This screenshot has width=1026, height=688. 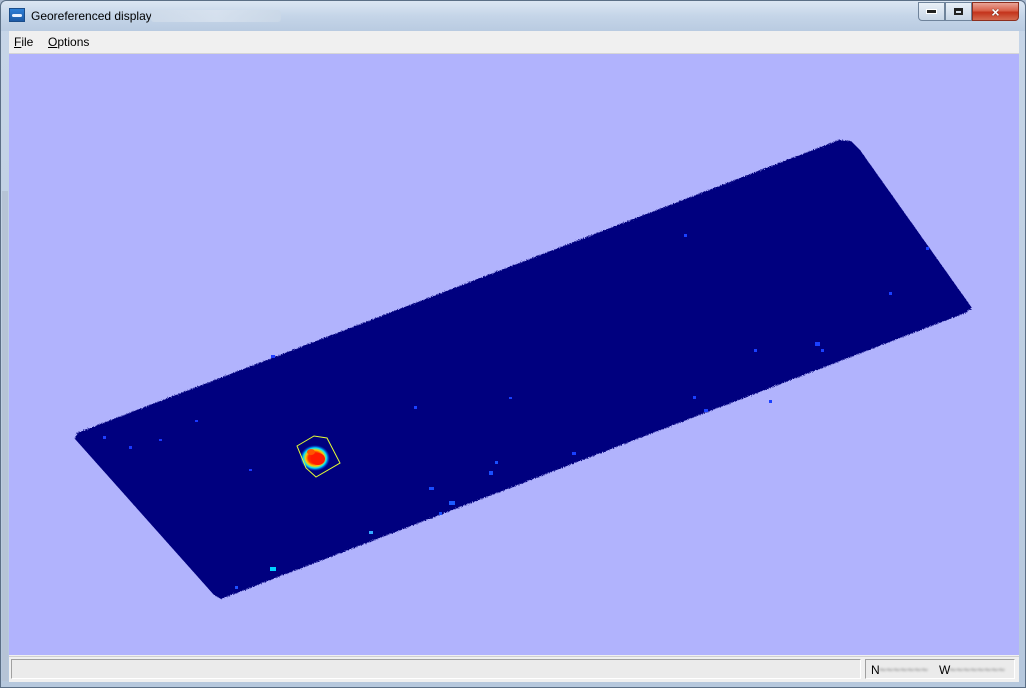 I want to click on status-bar: N ~~~~~~~ W ~~~~~~~~, so click(x=514, y=669).